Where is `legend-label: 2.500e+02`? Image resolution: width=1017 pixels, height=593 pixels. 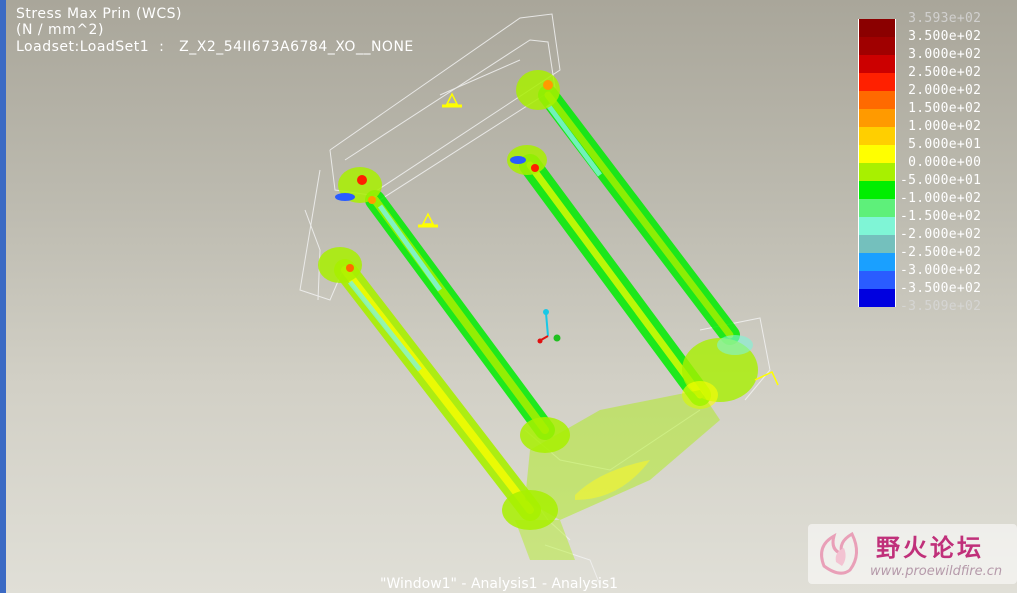 legend-label: 2.500e+02 is located at coordinates (941, 72).